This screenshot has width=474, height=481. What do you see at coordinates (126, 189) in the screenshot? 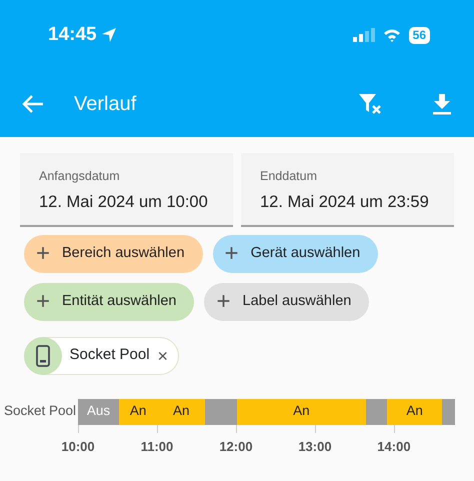
I see `date-field: Anfangsdatum 12. Mai 2024 um 10:00` at bounding box center [126, 189].